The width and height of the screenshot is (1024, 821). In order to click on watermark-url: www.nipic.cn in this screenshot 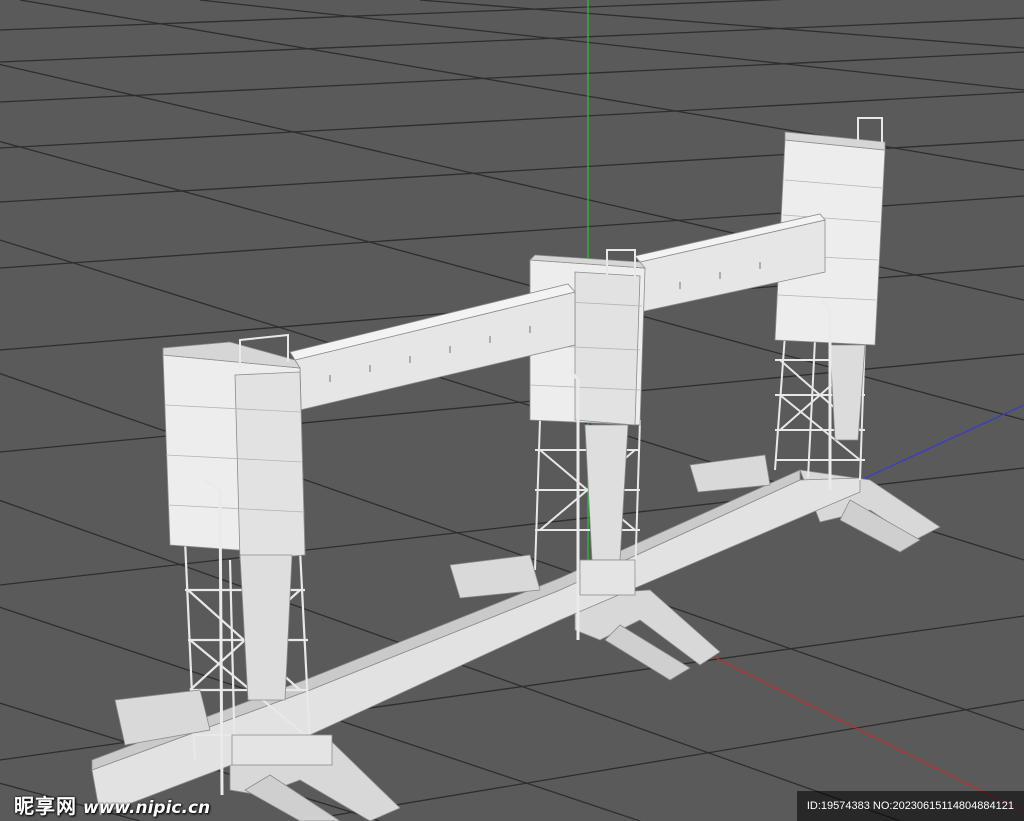, I will do `click(147, 808)`.